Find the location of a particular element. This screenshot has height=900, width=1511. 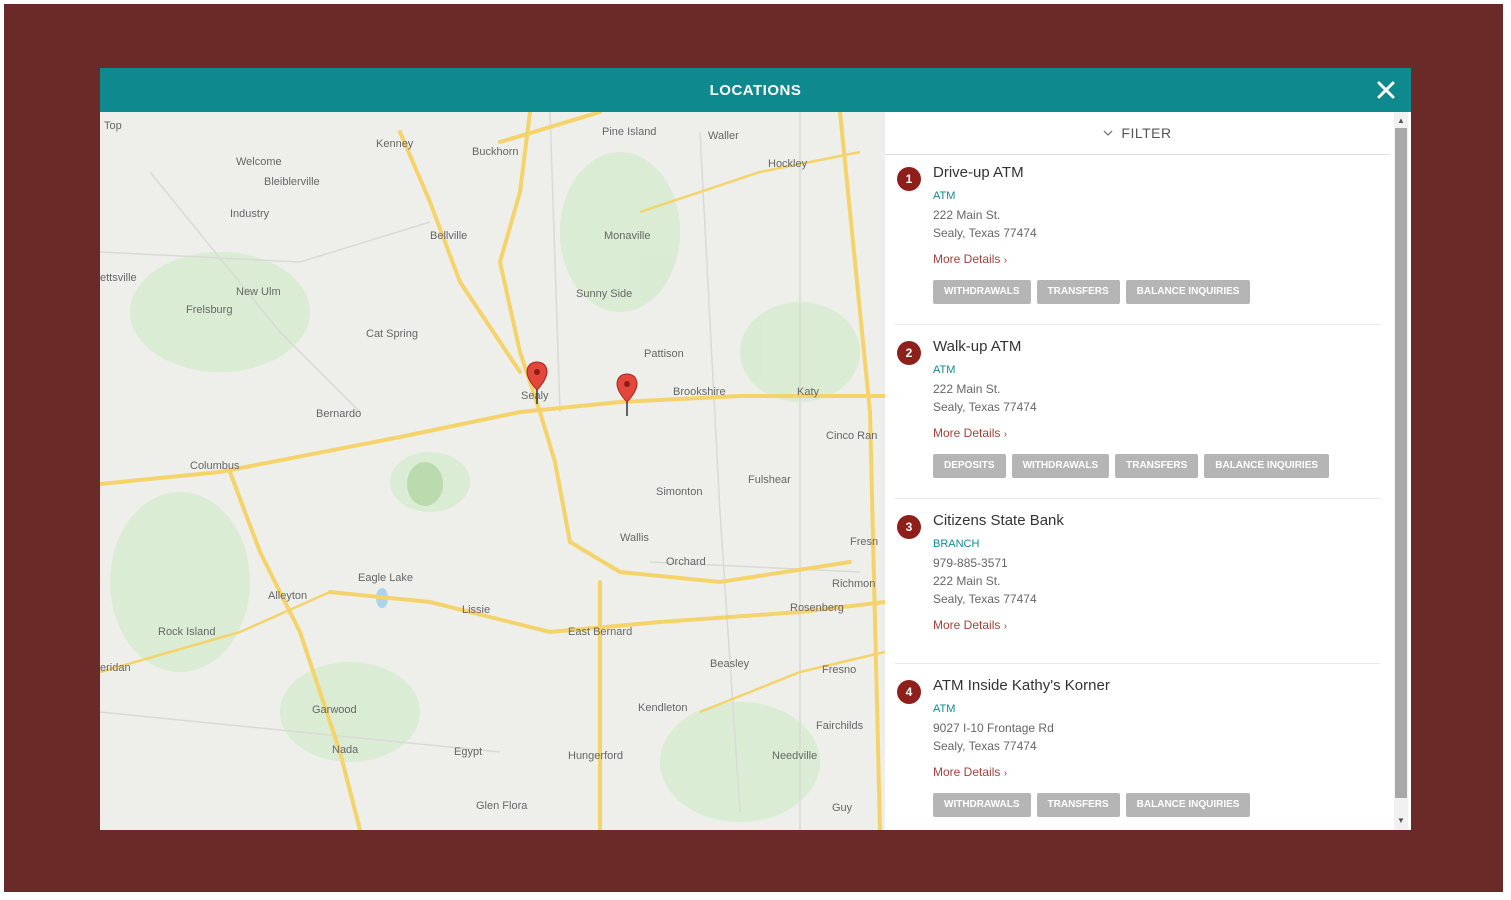

map-place-label: Hungerford is located at coordinates (596, 756).